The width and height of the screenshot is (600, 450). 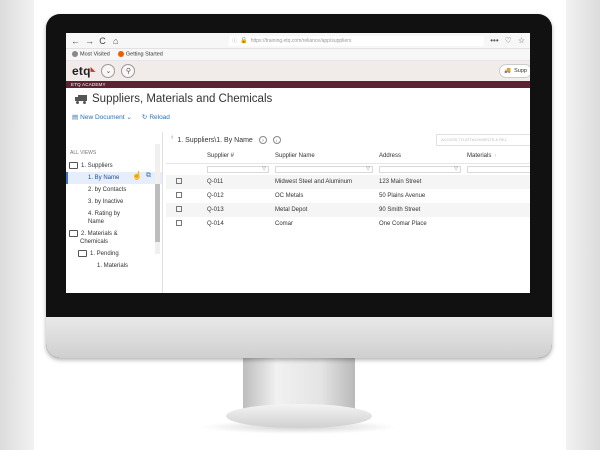 What do you see at coordinates (114, 254) in the screenshot?
I see `sidebar-item-pending: 1. Pending` at bounding box center [114, 254].